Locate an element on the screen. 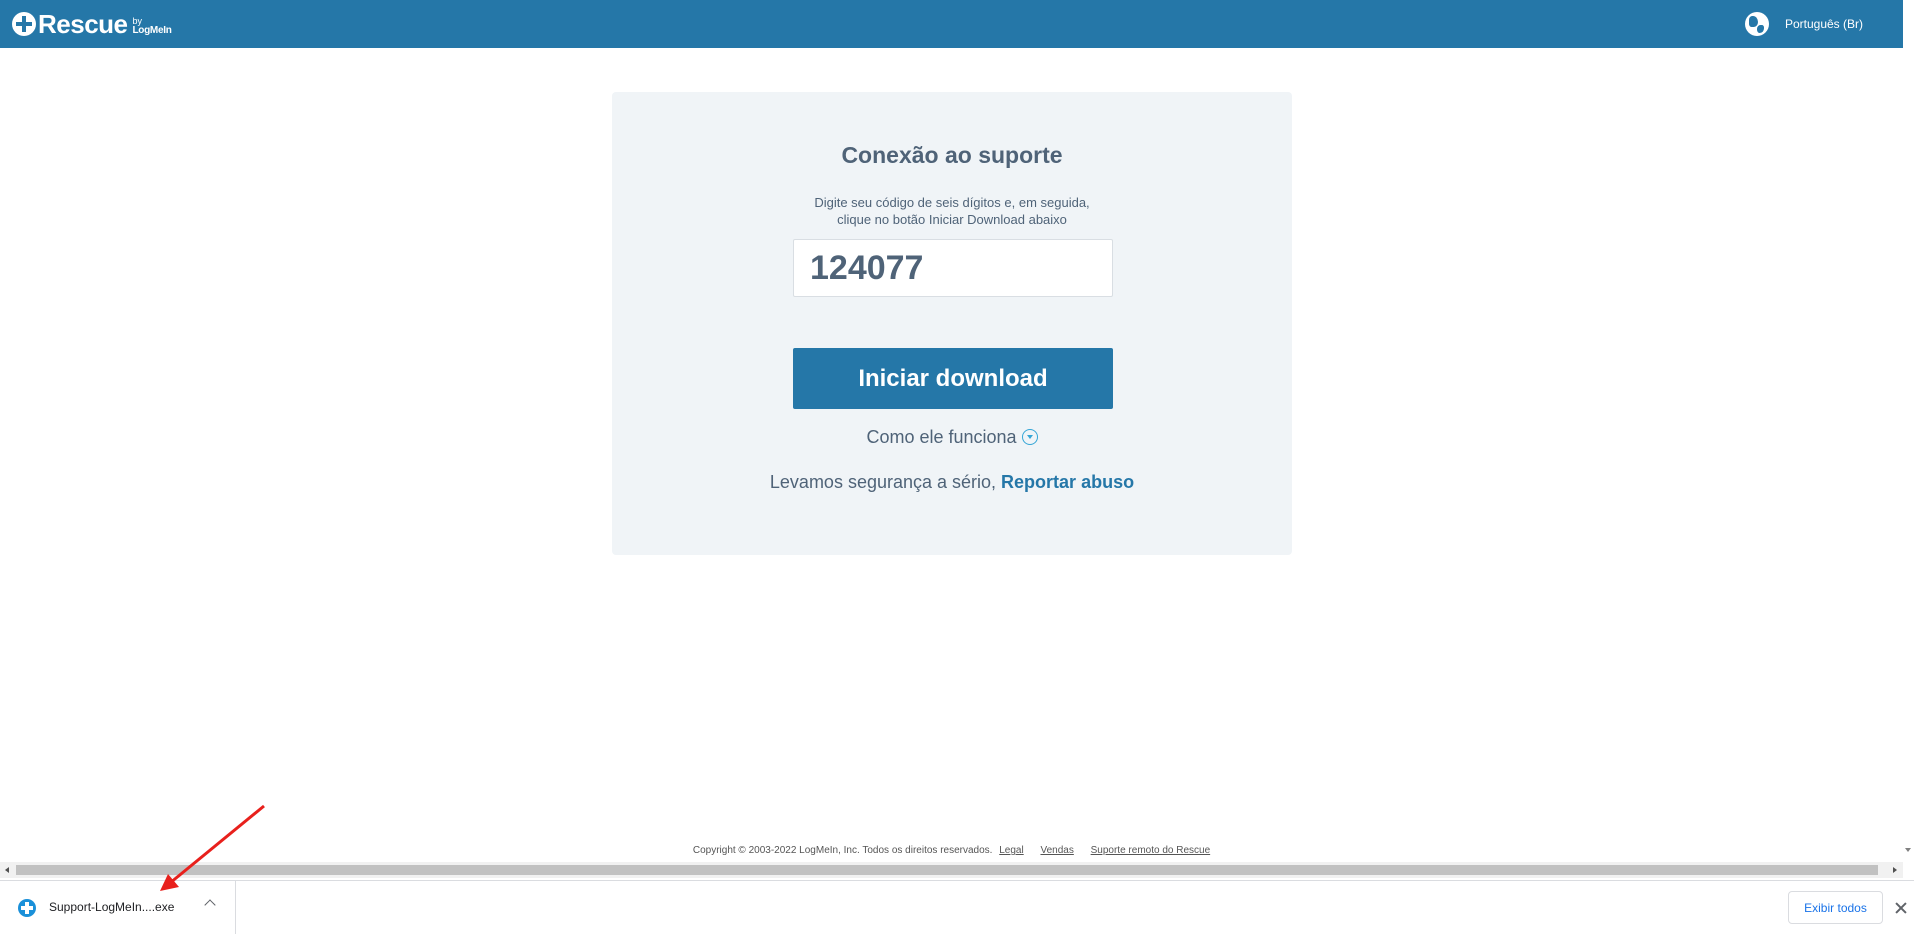  horizontal-scrollbar is located at coordinates (951, 870).